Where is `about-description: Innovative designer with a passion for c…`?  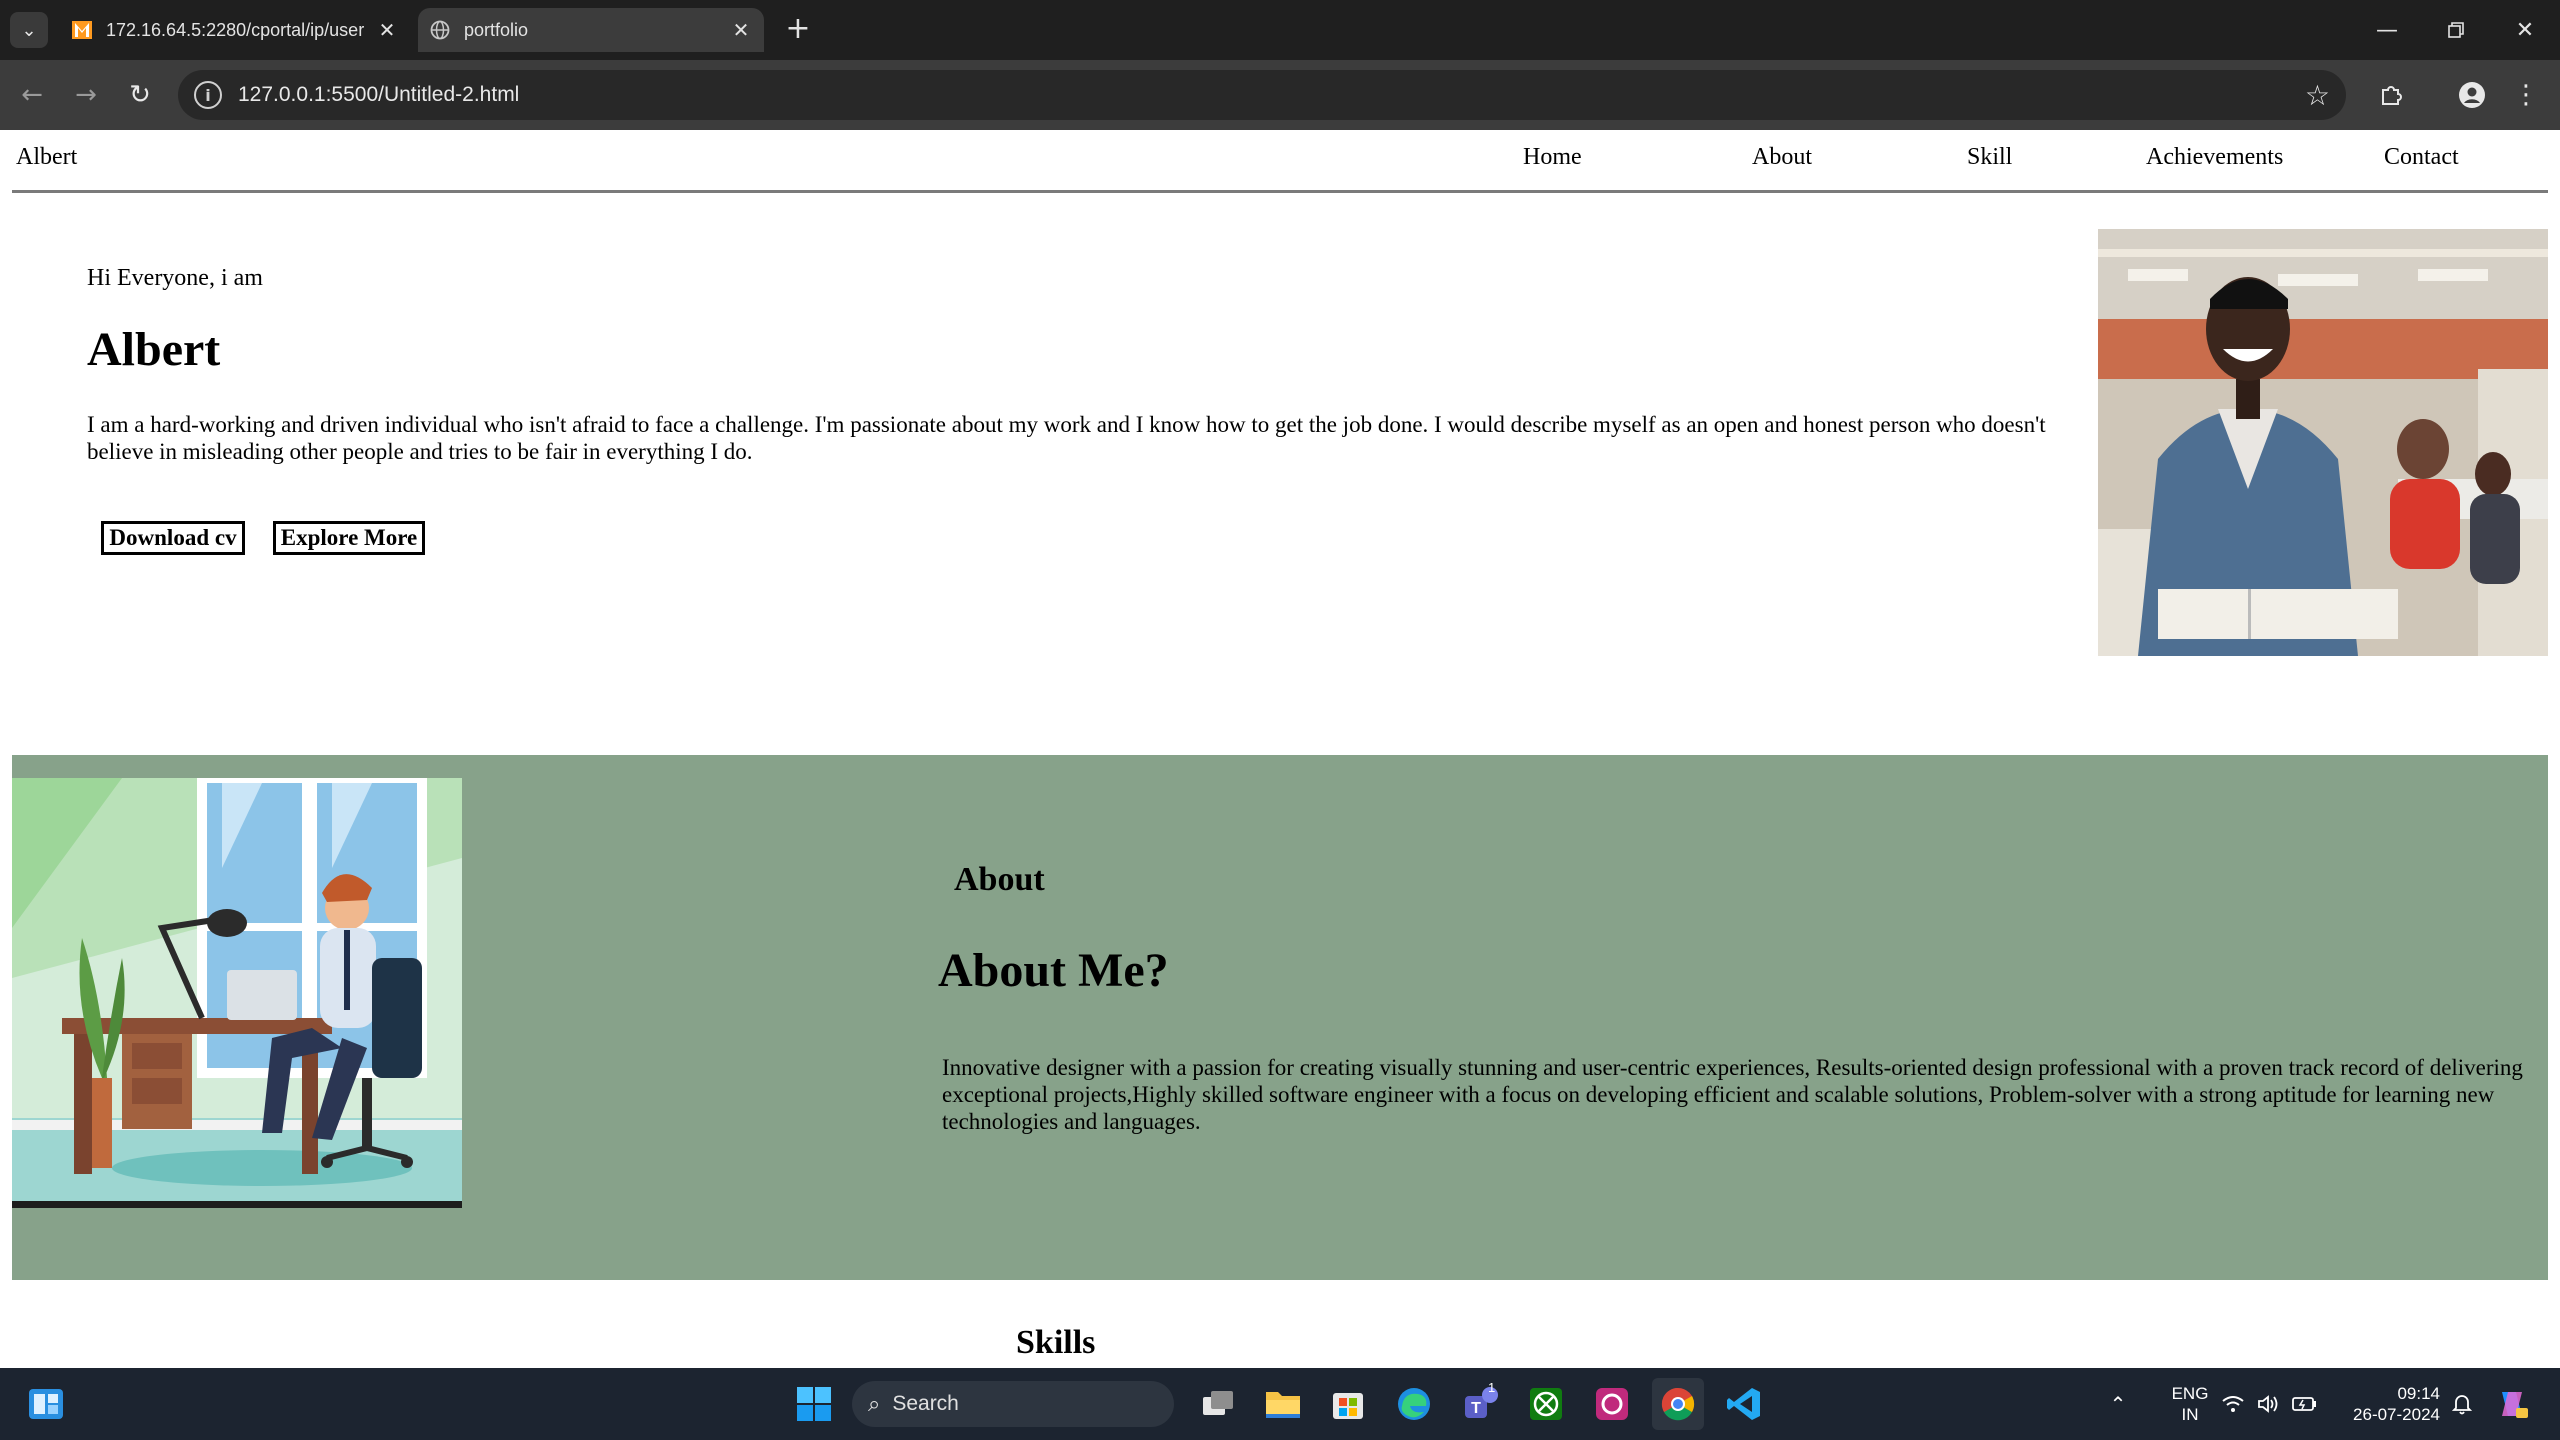 about-description: Innovative designer with a passion for c… is located at coordinates (1732, 1094).